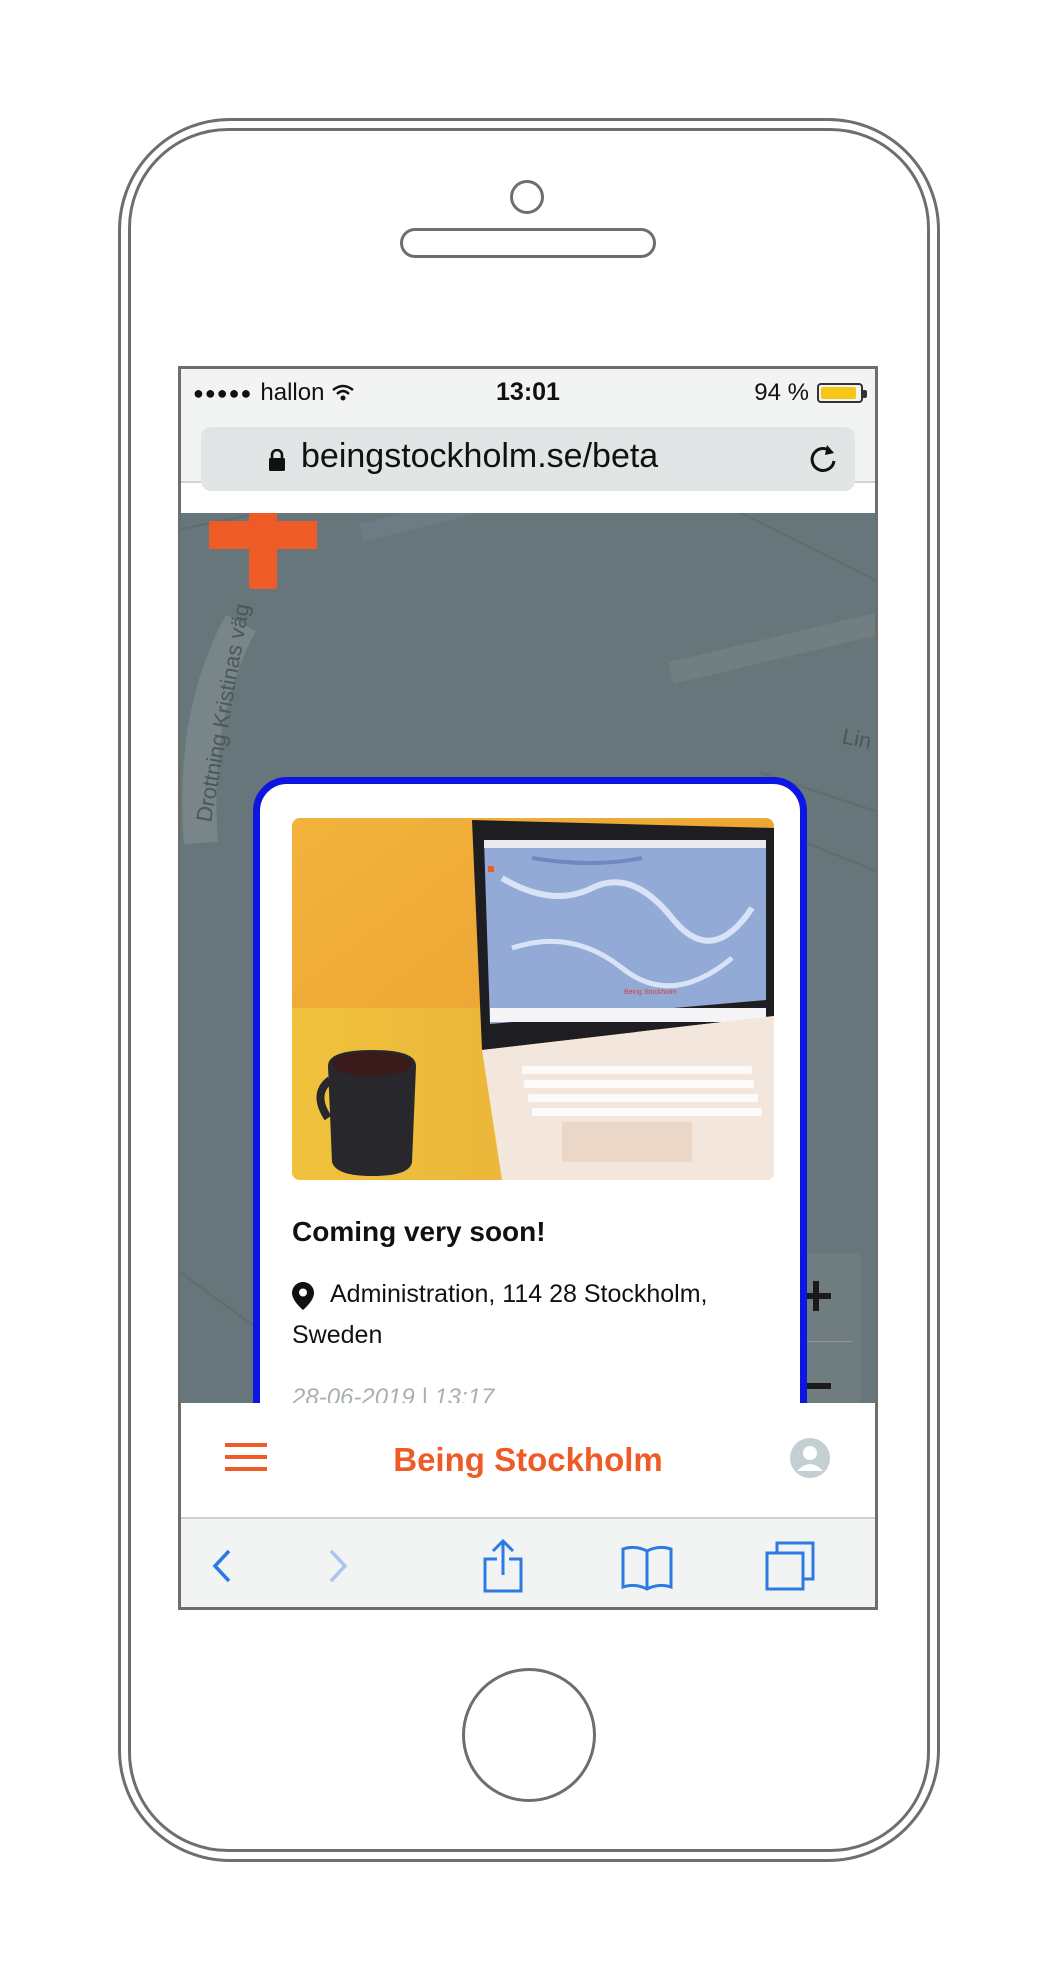  I want to click on app-bar: Being Stockholm, so click(528, 1461).